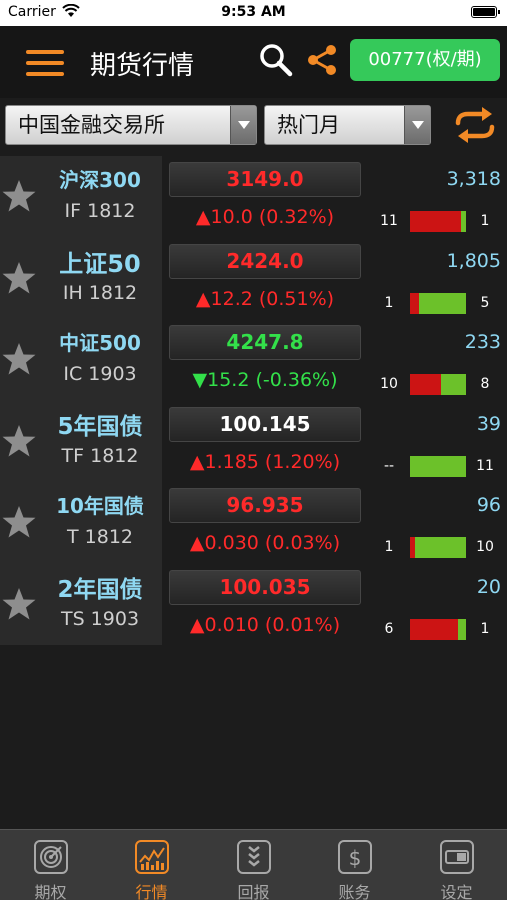 This screenshot has height=900, width=507. Describe the element at coordinates (425, 60) in the screenshot. I see `account-button: 00777(权/期)` at that location.